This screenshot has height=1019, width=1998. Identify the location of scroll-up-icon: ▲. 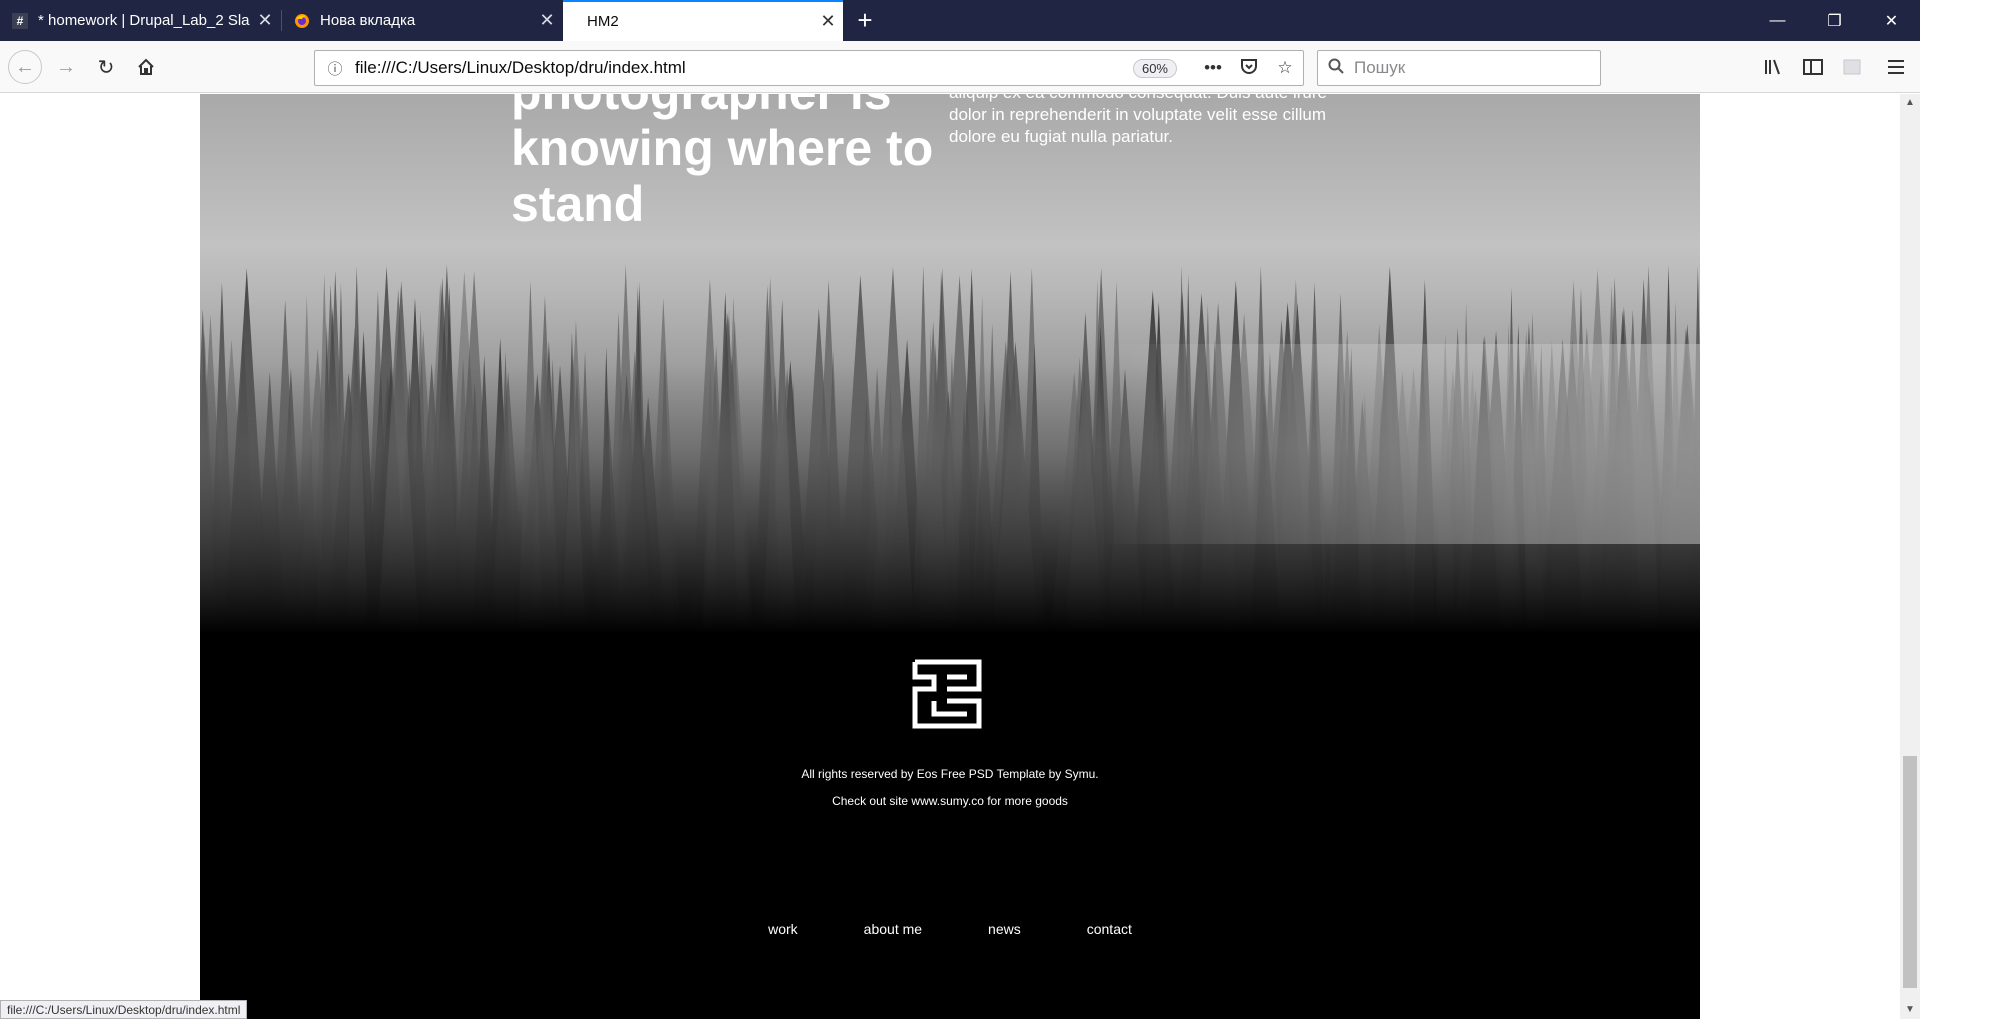
(1910, 103).